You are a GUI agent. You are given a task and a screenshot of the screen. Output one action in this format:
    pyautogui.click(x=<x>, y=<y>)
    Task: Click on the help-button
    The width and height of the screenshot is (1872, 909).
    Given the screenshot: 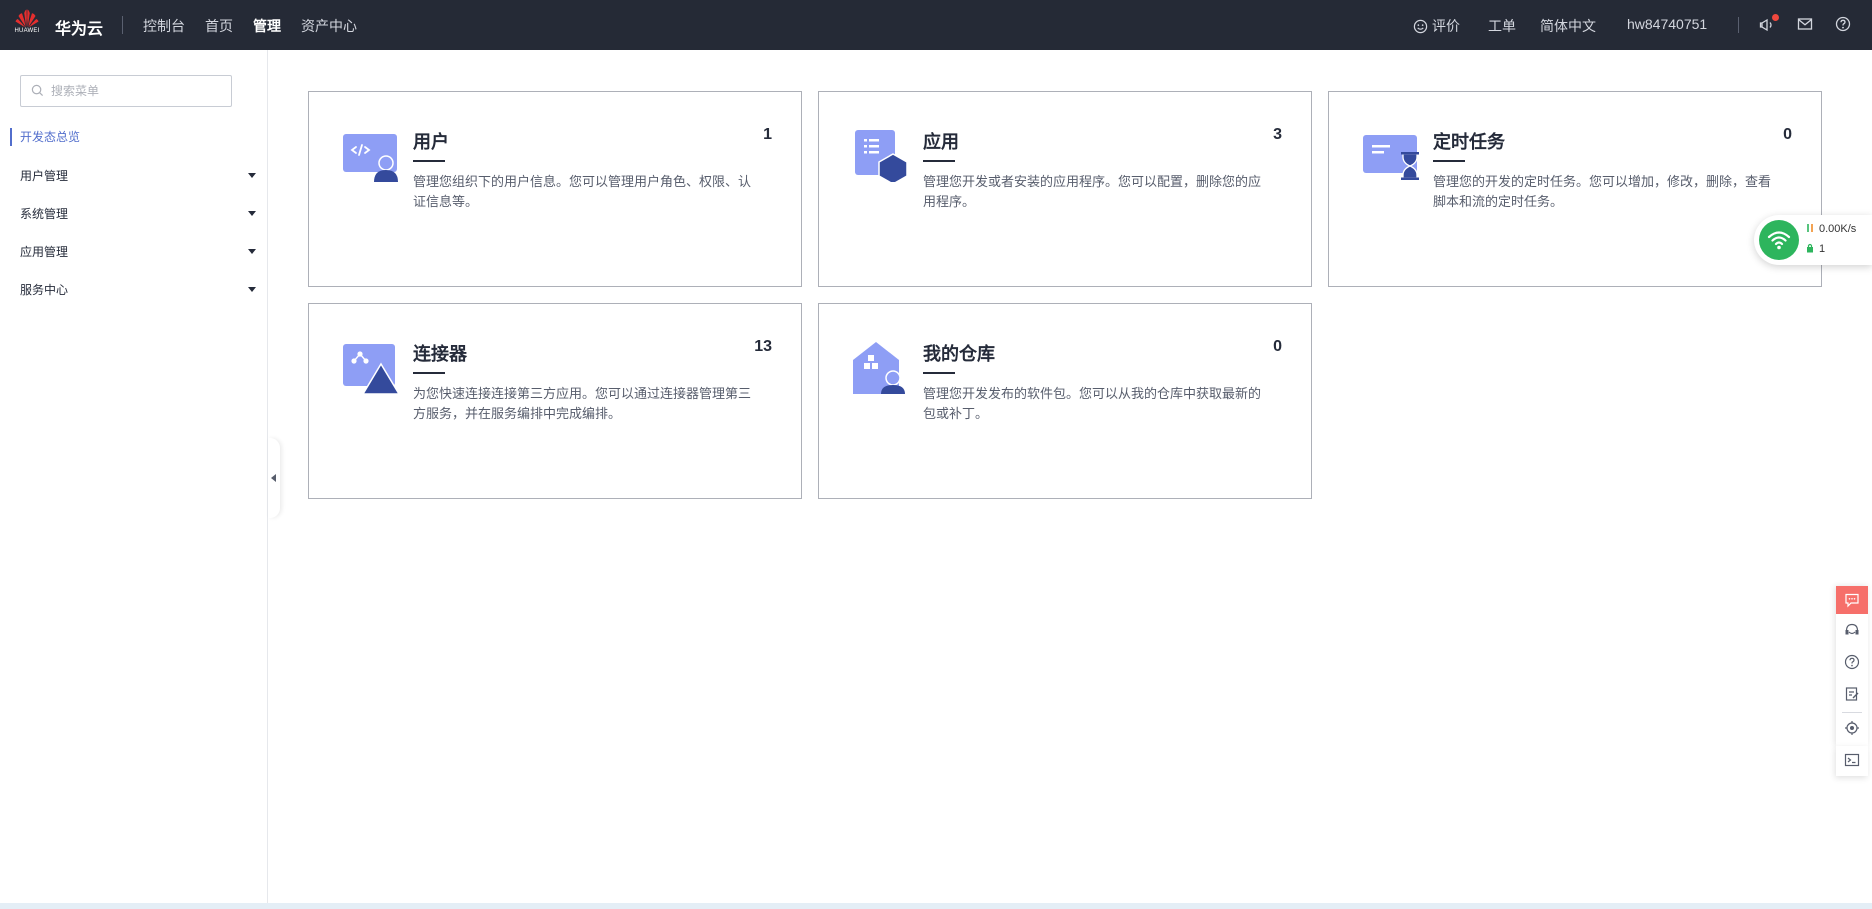 What is the action you would take?
    pyautogui.click(x=1844, y=25)
    